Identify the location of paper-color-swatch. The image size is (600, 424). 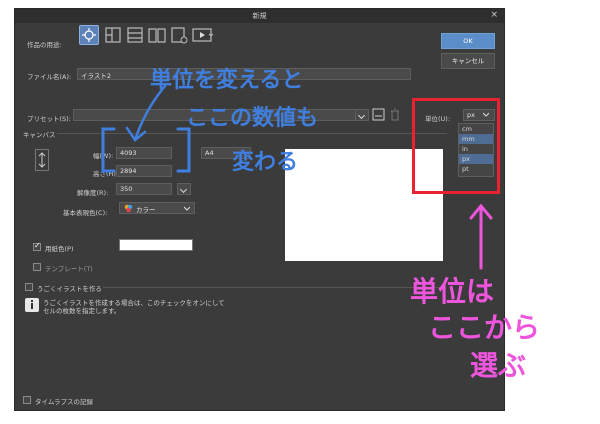
(156, 245).